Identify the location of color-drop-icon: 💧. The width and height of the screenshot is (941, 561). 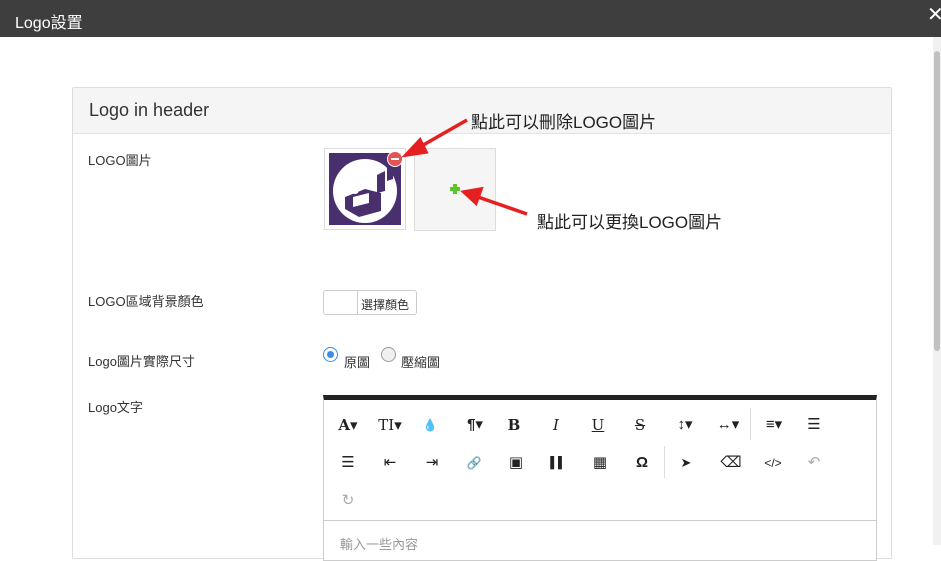
(430, 425).